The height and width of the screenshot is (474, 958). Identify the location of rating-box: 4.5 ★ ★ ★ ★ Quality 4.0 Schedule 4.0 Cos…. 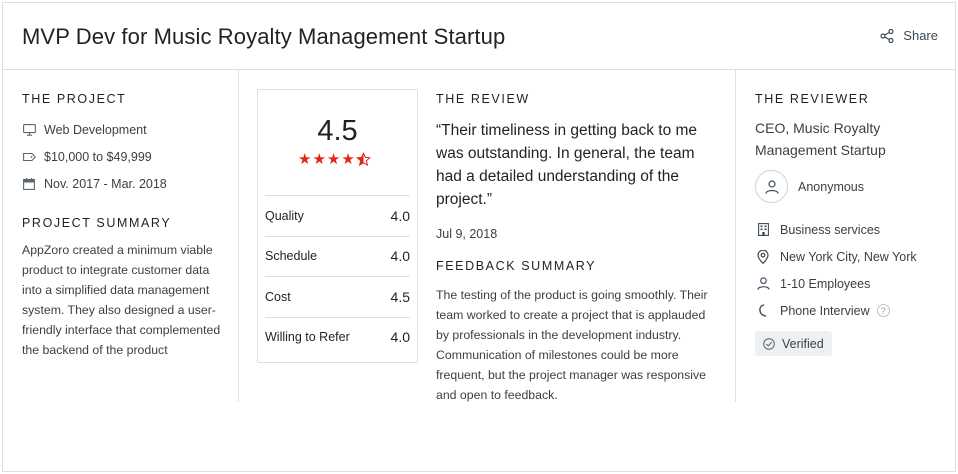
(337, 226).